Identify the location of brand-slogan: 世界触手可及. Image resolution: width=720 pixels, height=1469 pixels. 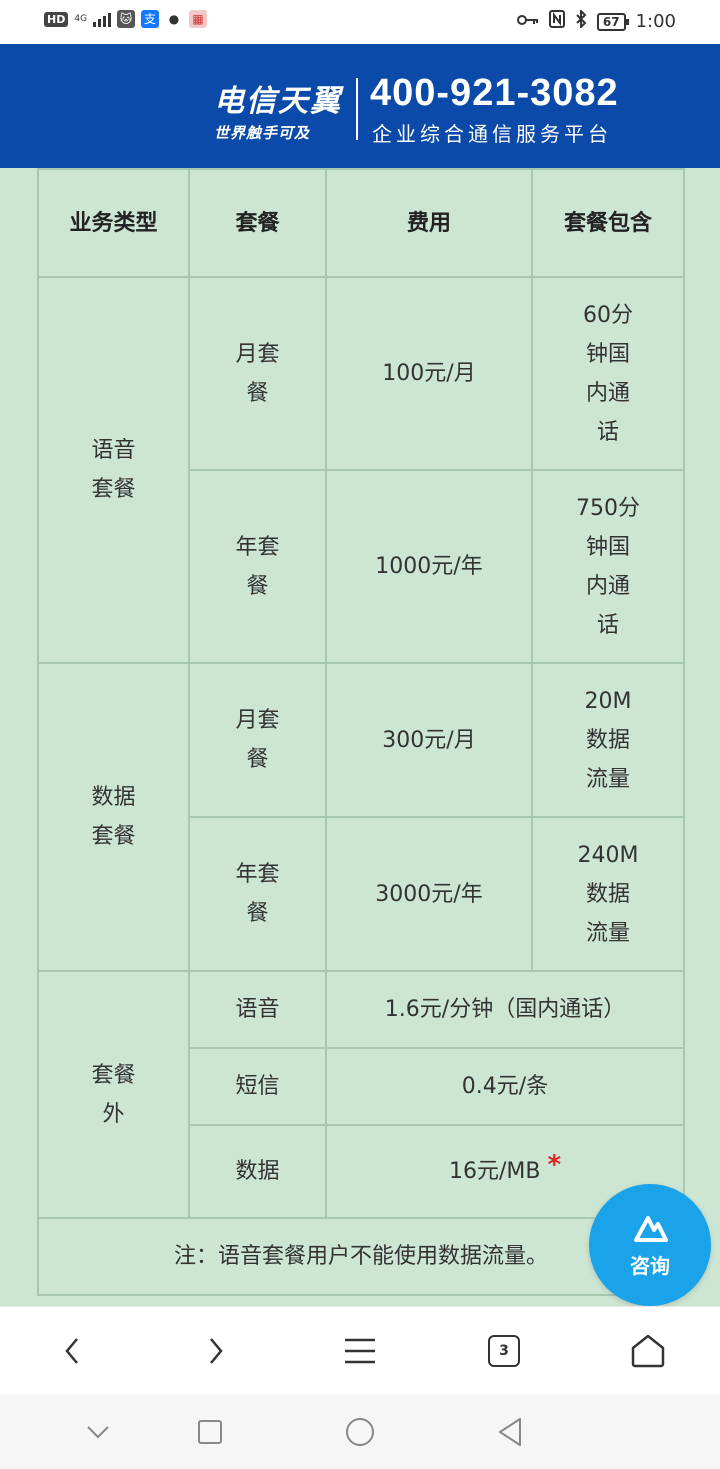
(262, 133).